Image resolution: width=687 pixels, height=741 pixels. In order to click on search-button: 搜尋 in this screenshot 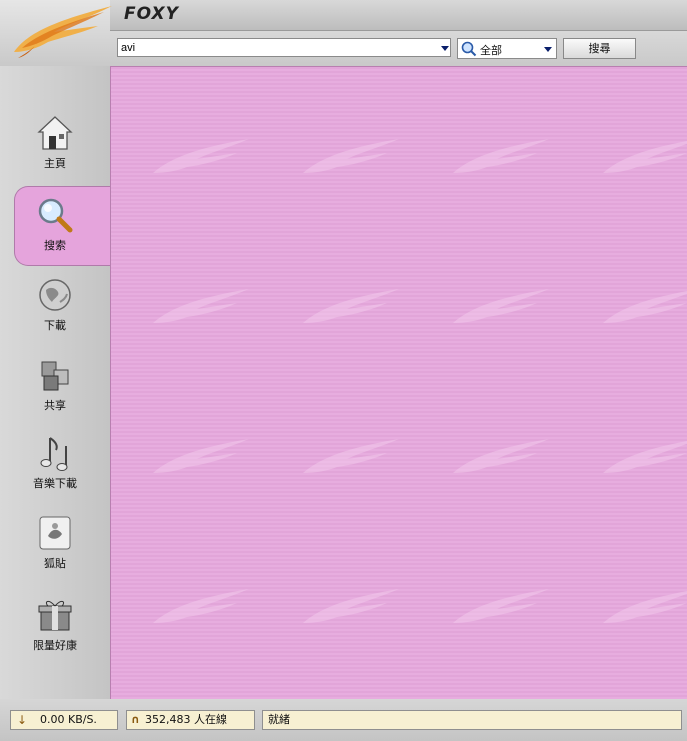, I will do `click(599, 48)`.